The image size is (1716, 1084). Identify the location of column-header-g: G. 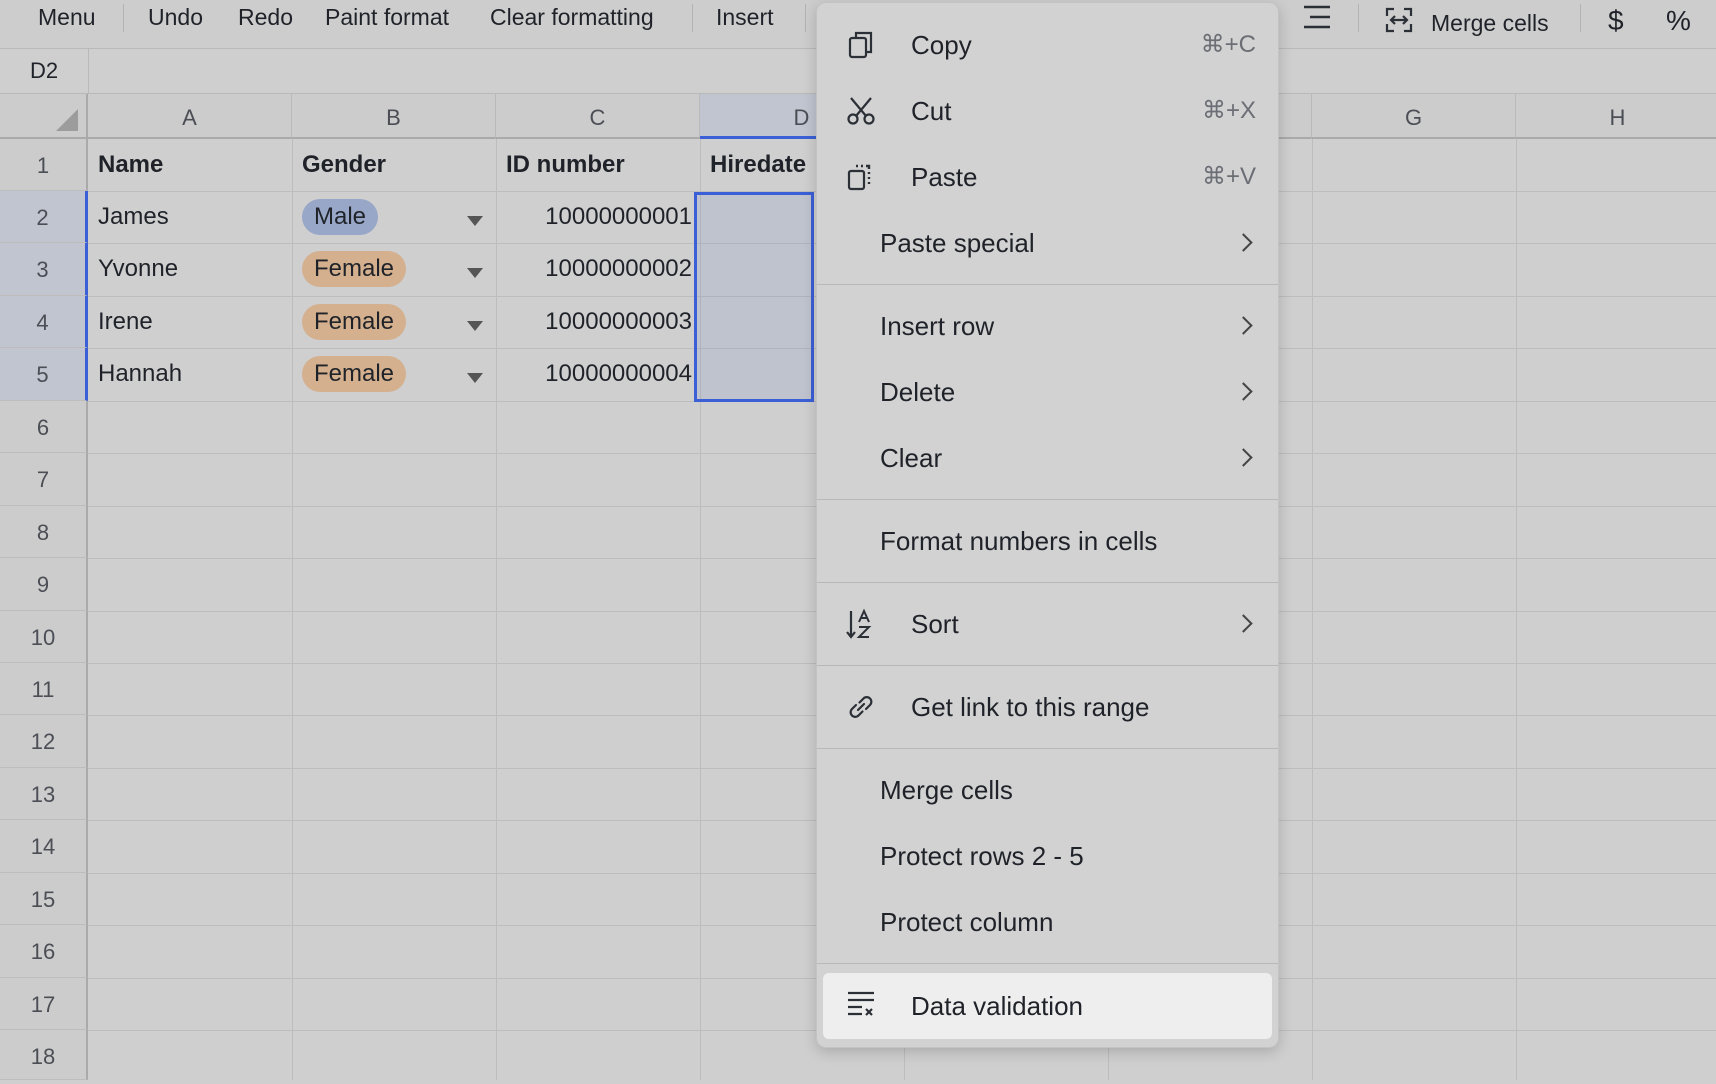
(1414, 116).